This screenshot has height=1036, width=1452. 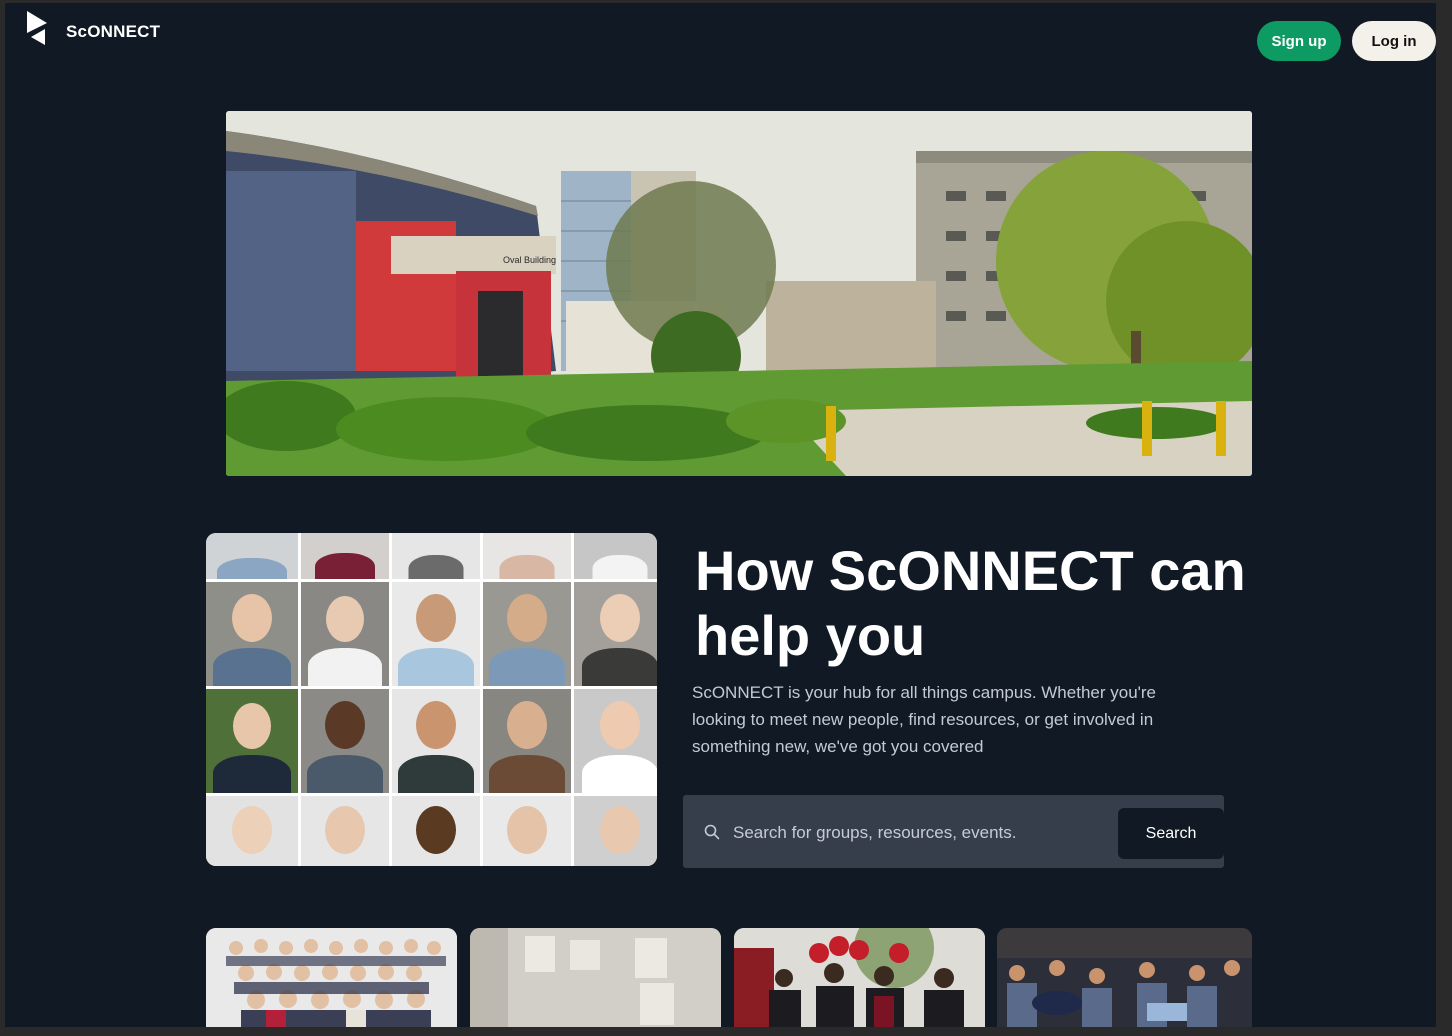 I want to click on login-button: Log in, so click(x=1394, y=41).